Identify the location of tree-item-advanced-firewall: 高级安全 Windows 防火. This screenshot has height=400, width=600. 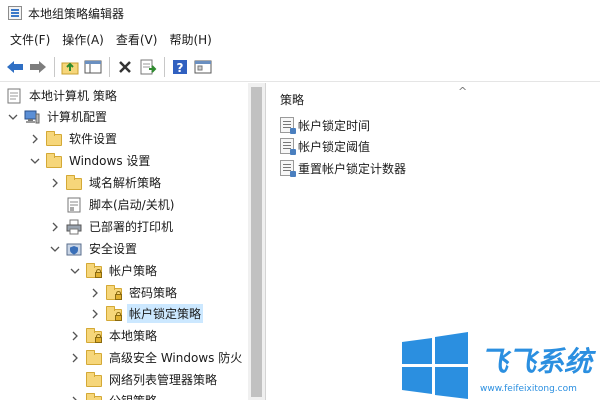
(156, 357).